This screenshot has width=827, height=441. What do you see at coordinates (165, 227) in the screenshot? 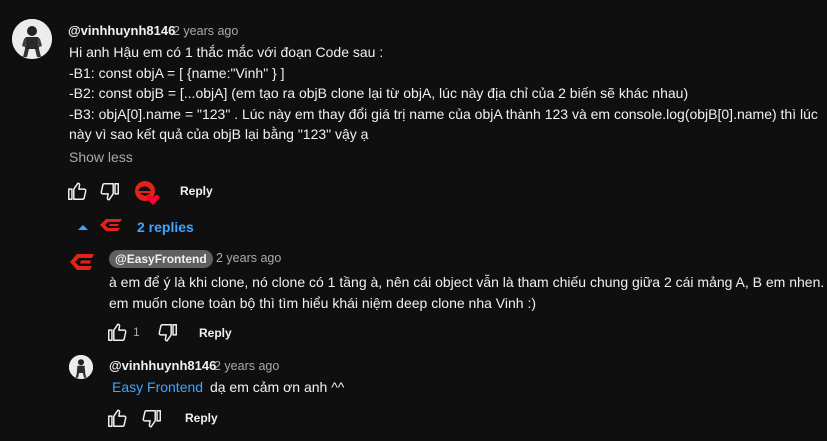
I see `replies-toggle-button: 2 replies` at bounding box center [165, 227].